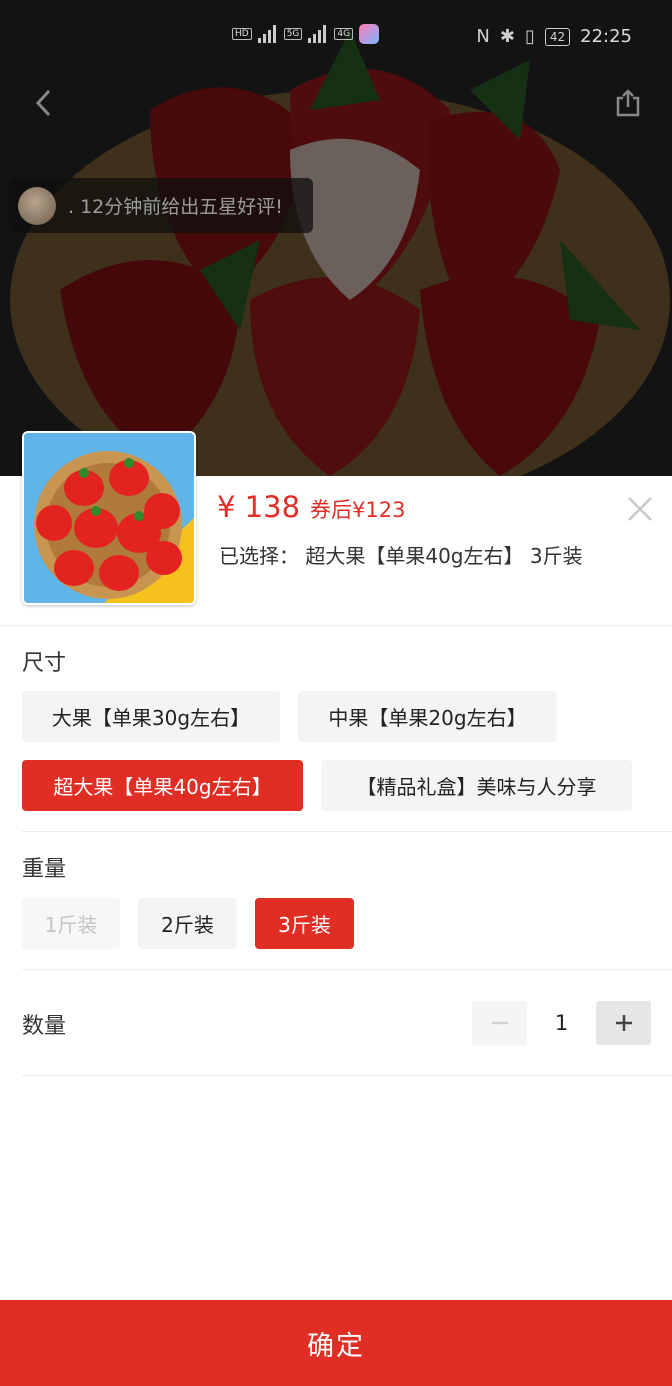 This screenshot has width=672, height=1386. What do you see at coordinates (358, 510) in the screenshot?
I see `coupon-price: 券后¥123` at bounding box center [358, 510].